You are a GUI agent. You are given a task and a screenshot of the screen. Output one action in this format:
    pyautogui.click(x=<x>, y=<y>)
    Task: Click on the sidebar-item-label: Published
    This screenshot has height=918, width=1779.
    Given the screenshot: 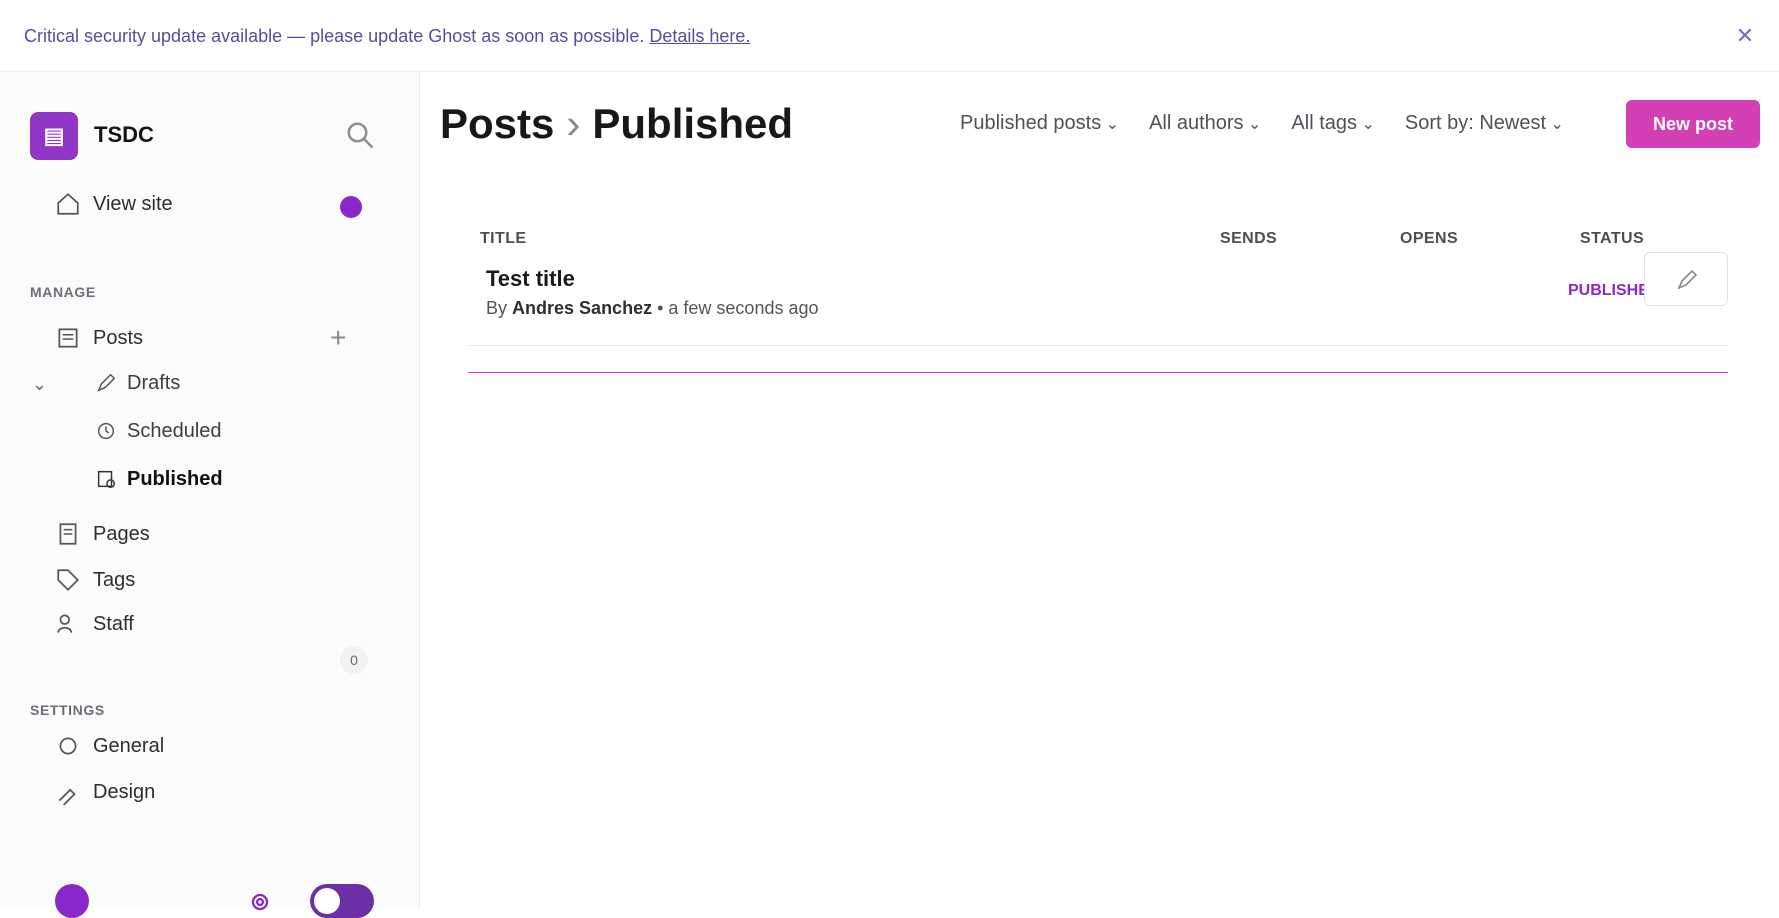 What is the action you would take?
    pyautogui.click(x=175, y=478)
    